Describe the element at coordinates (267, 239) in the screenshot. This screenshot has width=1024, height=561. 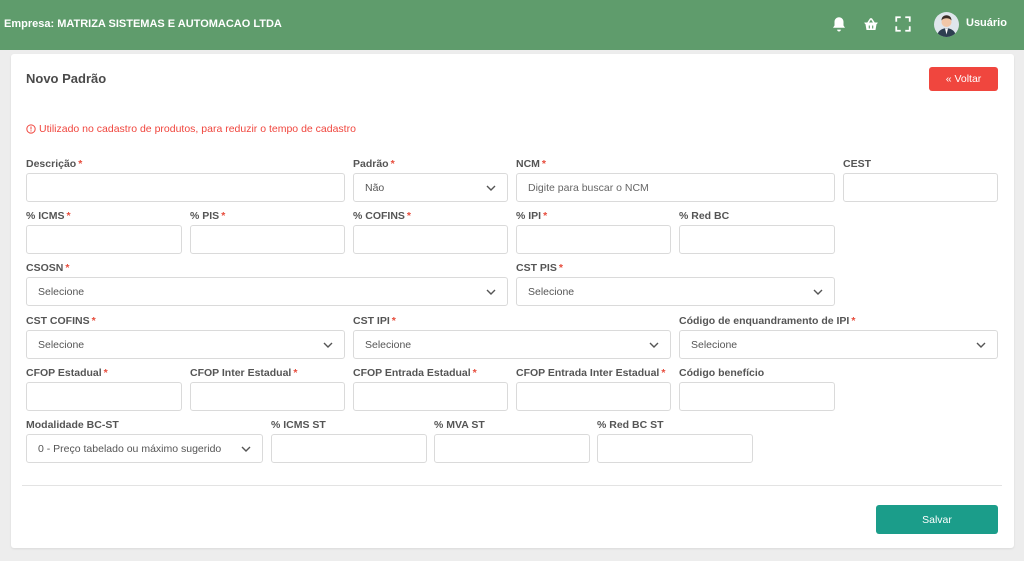
I see `pis-input` at that location.